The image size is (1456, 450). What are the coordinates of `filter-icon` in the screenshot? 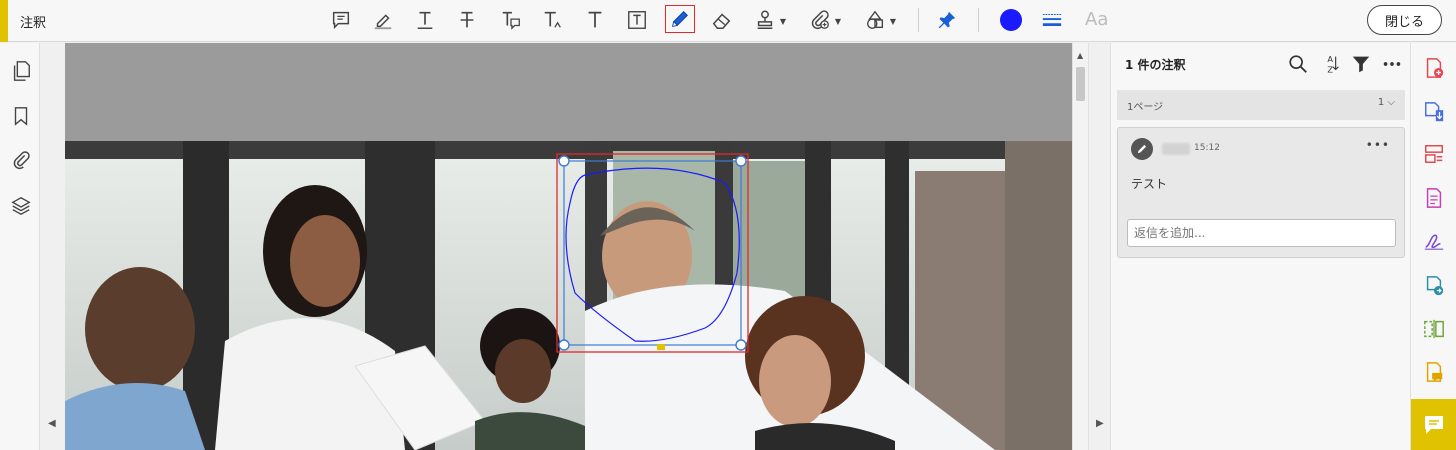 It's located at (1361, 66).